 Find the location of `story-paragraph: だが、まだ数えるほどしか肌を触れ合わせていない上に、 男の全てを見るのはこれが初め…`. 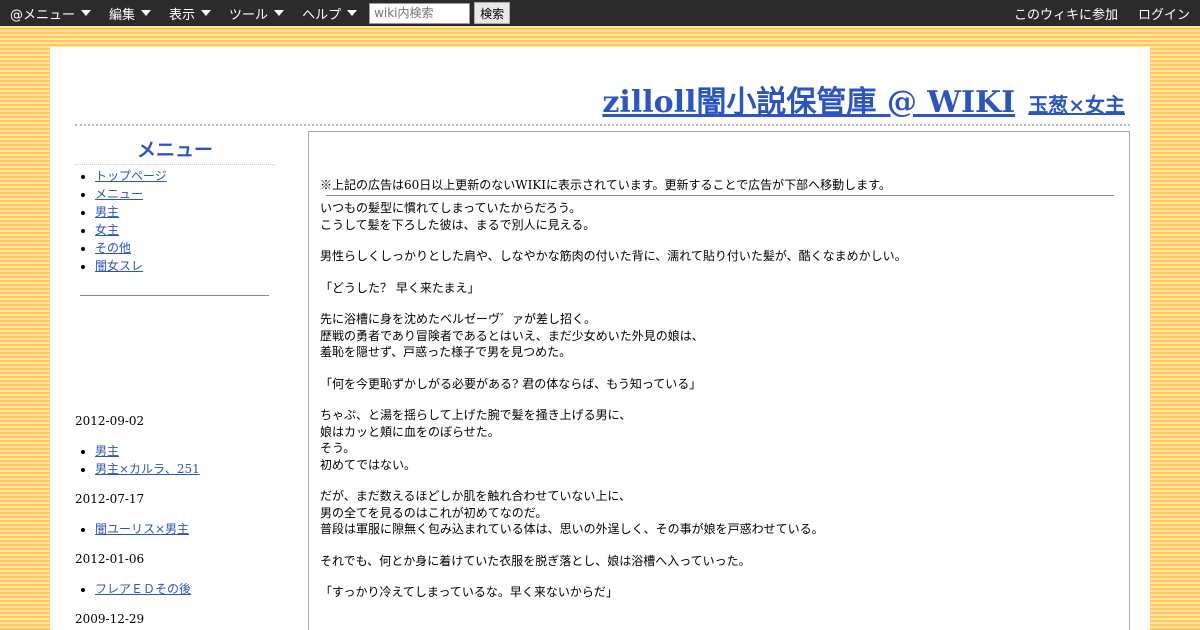

story-paragraph: だが、まだ数えるほどしか肌を触れ合わせていない上に、 男の全てを見るのはこれが初め… is located at coordinates (717, 513).